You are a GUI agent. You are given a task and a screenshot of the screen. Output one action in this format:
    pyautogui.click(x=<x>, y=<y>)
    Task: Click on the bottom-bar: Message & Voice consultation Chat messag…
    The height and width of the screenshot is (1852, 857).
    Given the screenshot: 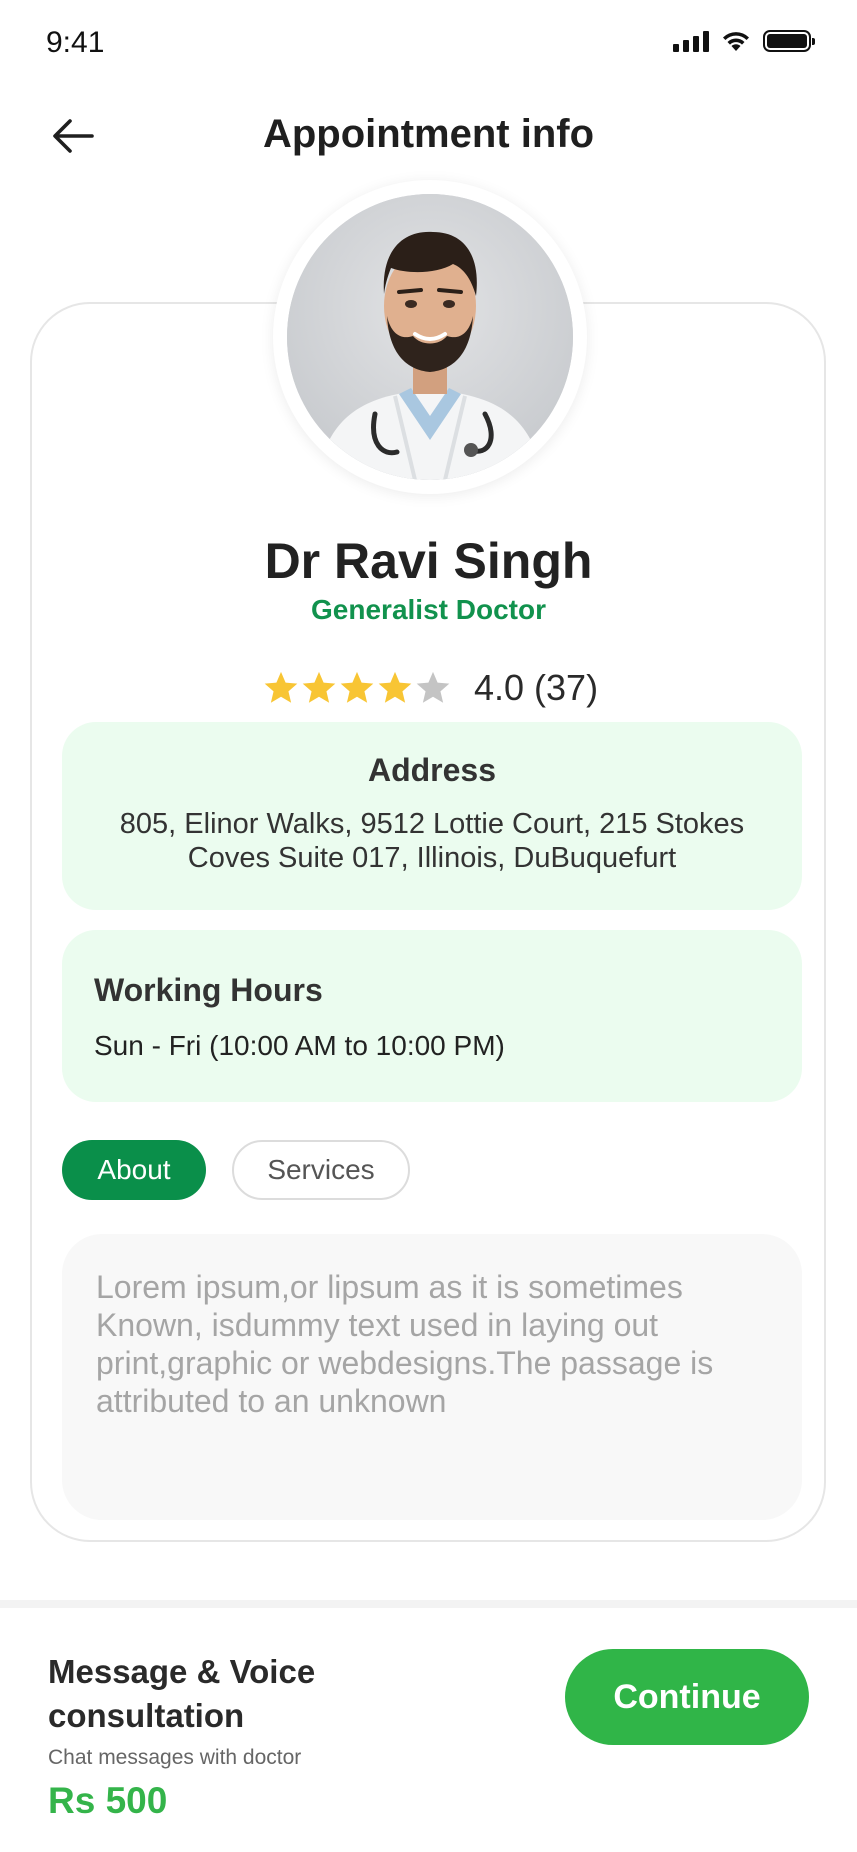 What is the action you would take?
    pyautogui.click(x=428, y=1726)
    